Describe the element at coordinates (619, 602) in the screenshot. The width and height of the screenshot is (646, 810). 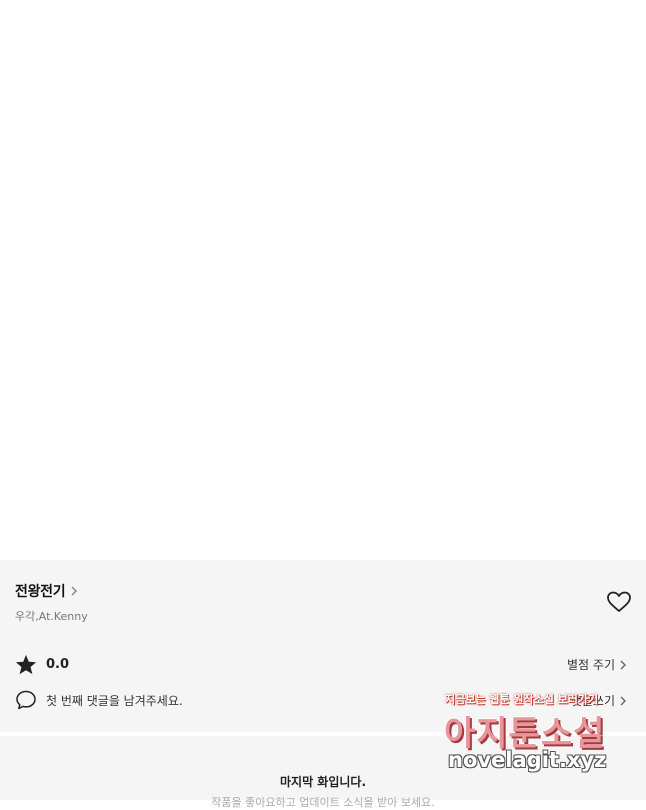
I see `heart-icon` at that location.